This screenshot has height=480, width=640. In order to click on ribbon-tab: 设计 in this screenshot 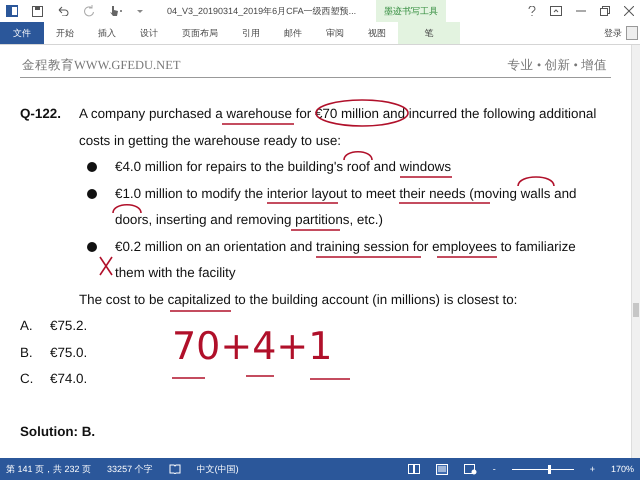, I will do `click(149, 33)`.